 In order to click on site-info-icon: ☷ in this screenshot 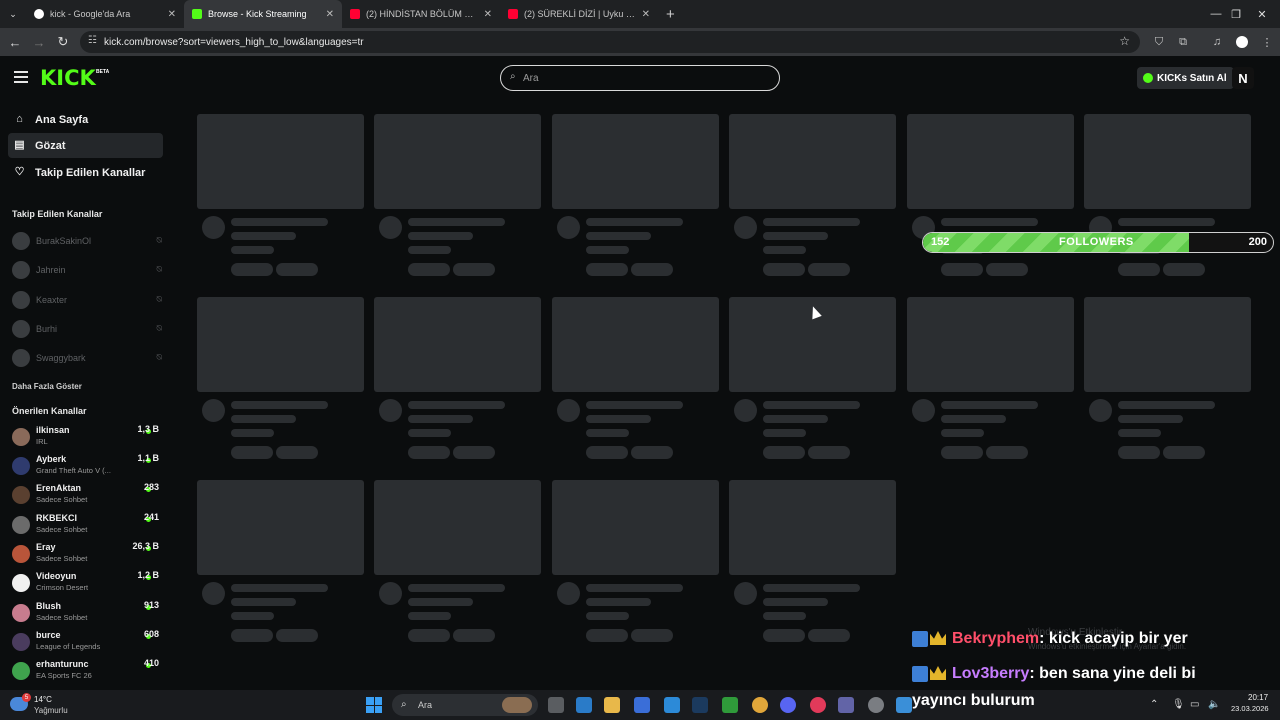, I will do `click(92, 40)`.